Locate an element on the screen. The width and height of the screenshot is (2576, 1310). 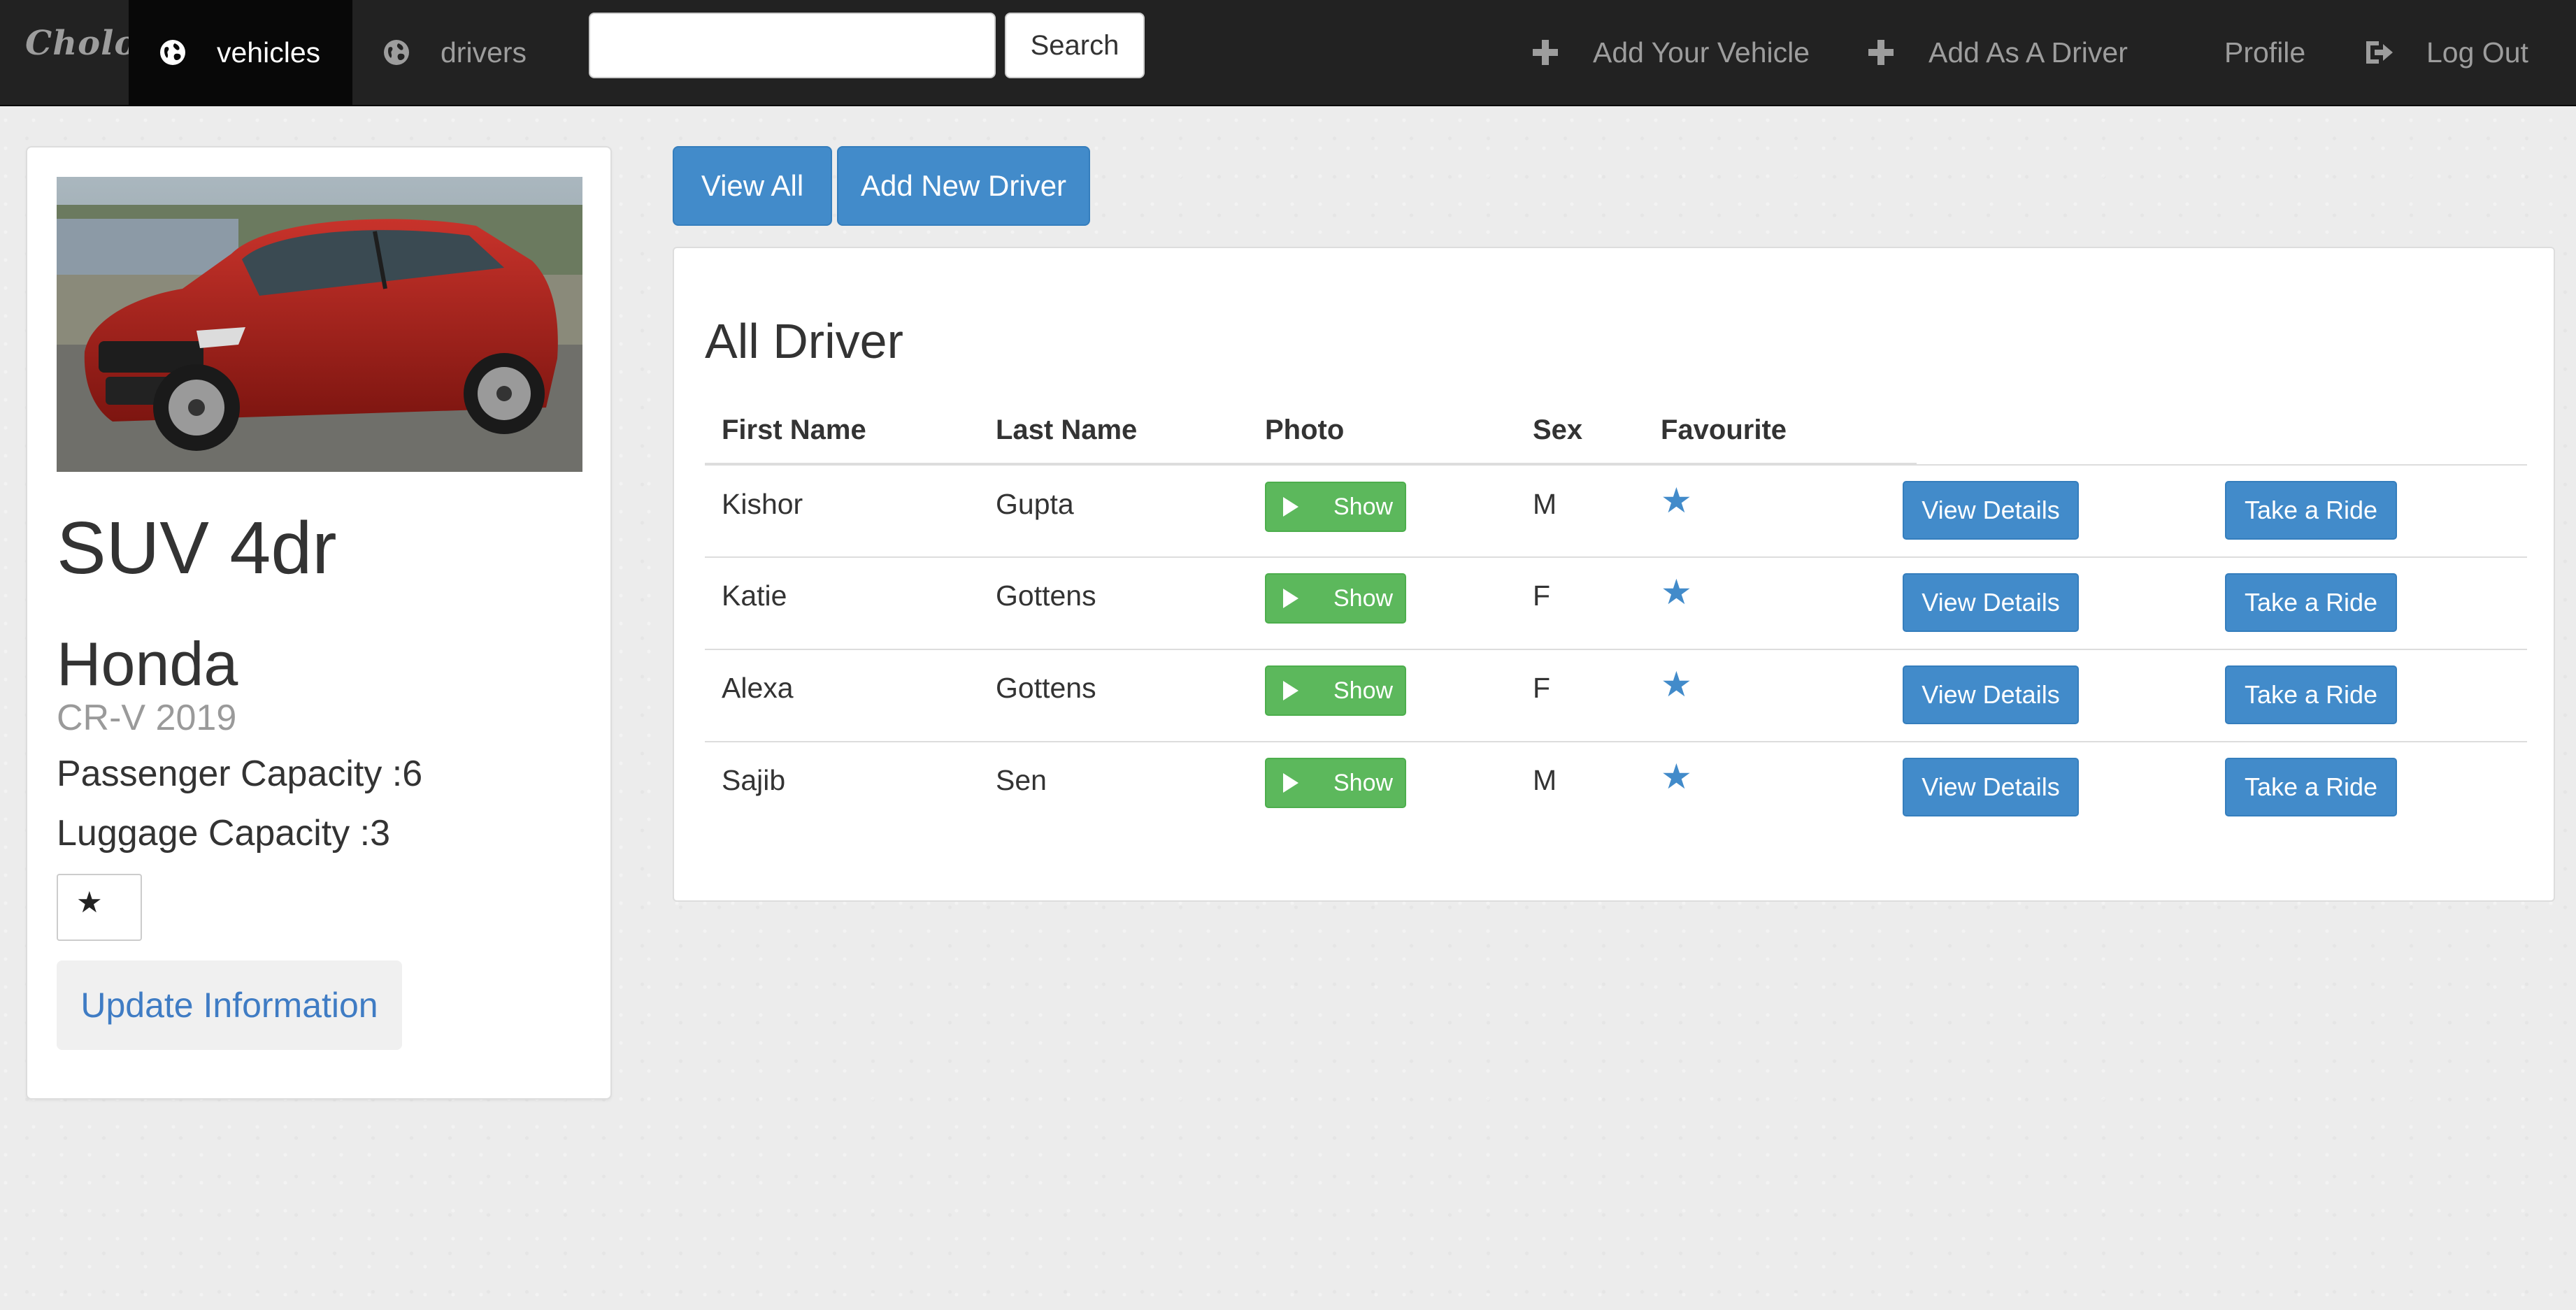
passenger-capacity: Passenger Capacity :6 is located at coordinates (240, 774).